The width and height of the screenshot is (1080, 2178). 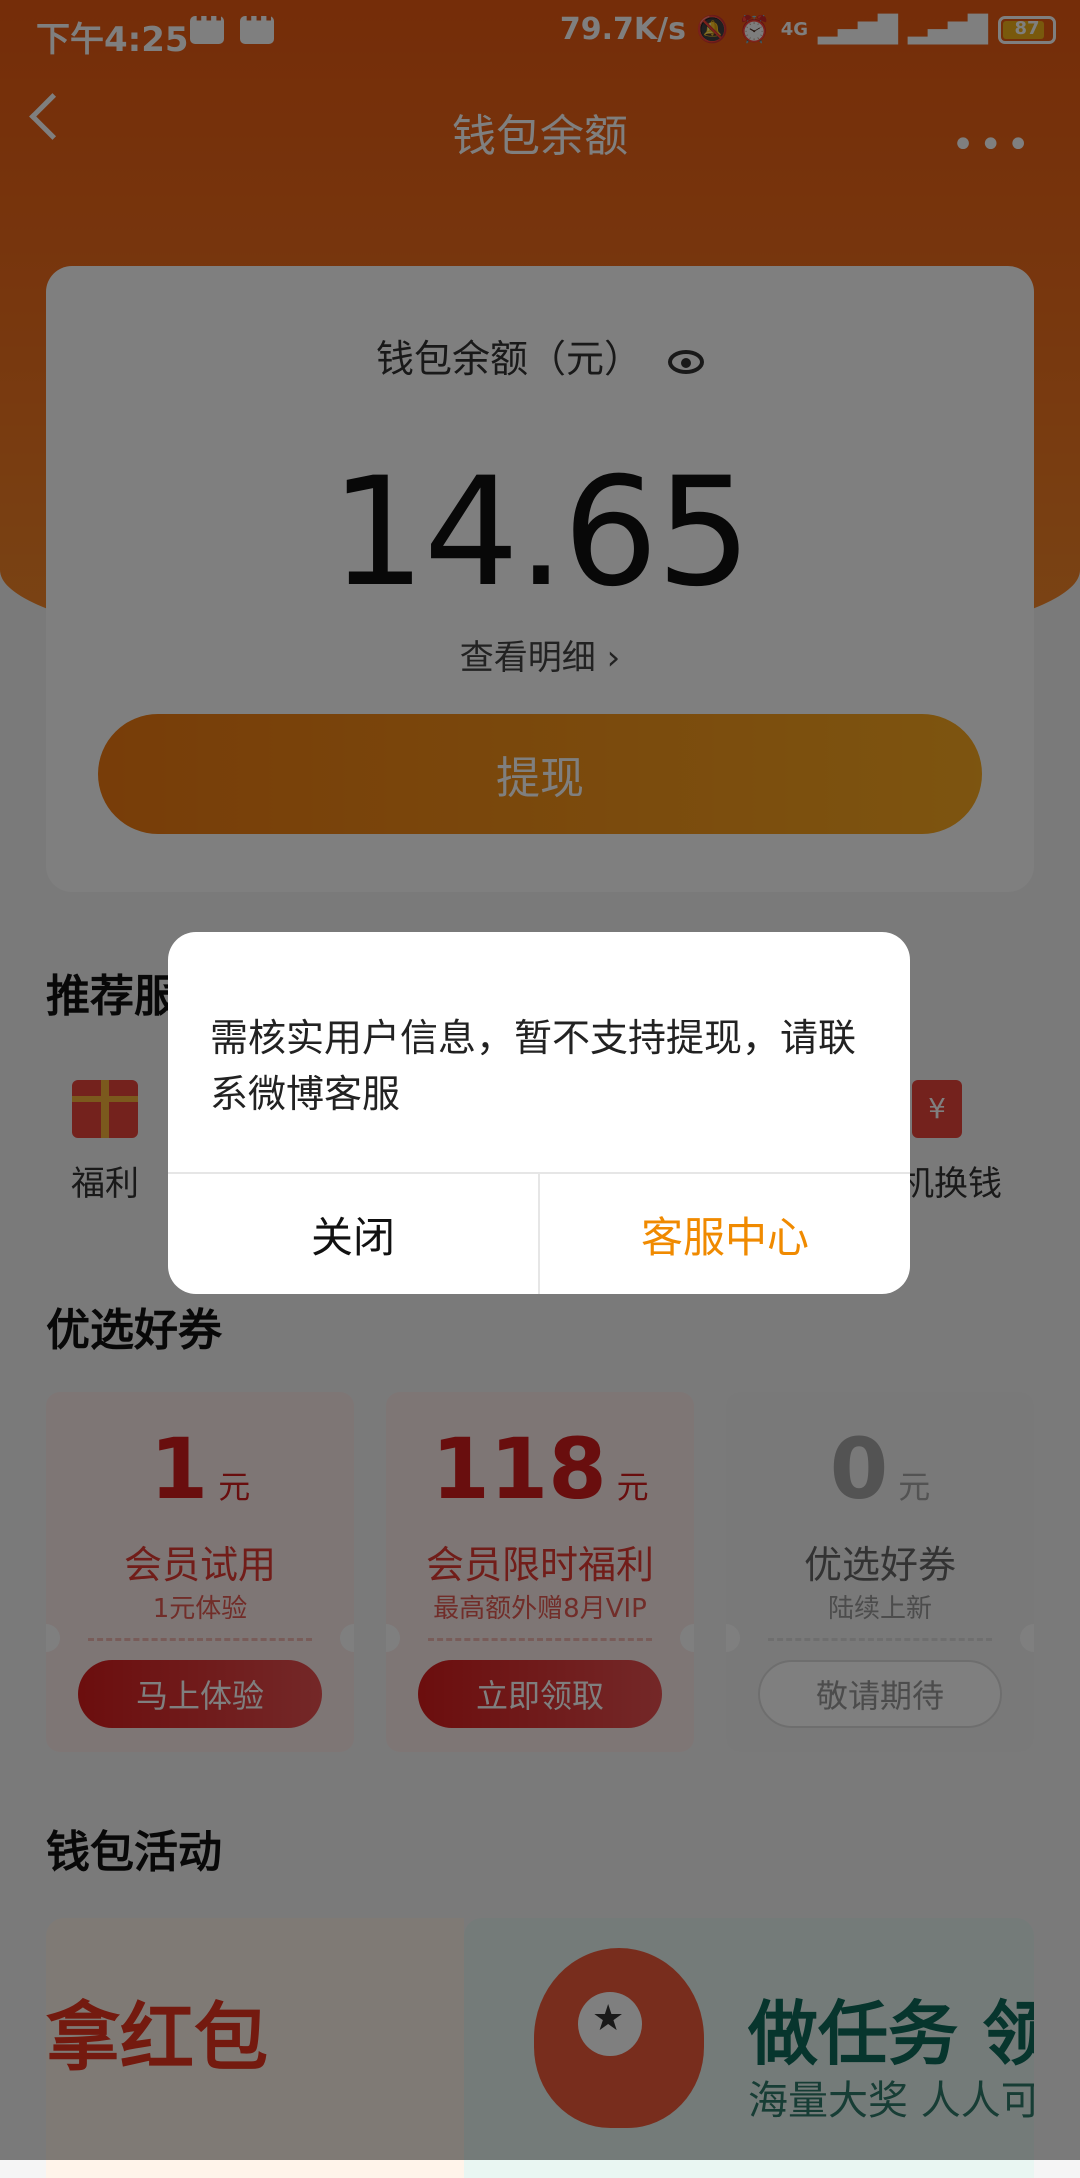 What do you see at coordinates (725, 1234) in the screenshot?
I see `customer-service-button: 客服中心` at bounding box center [725, 1234].